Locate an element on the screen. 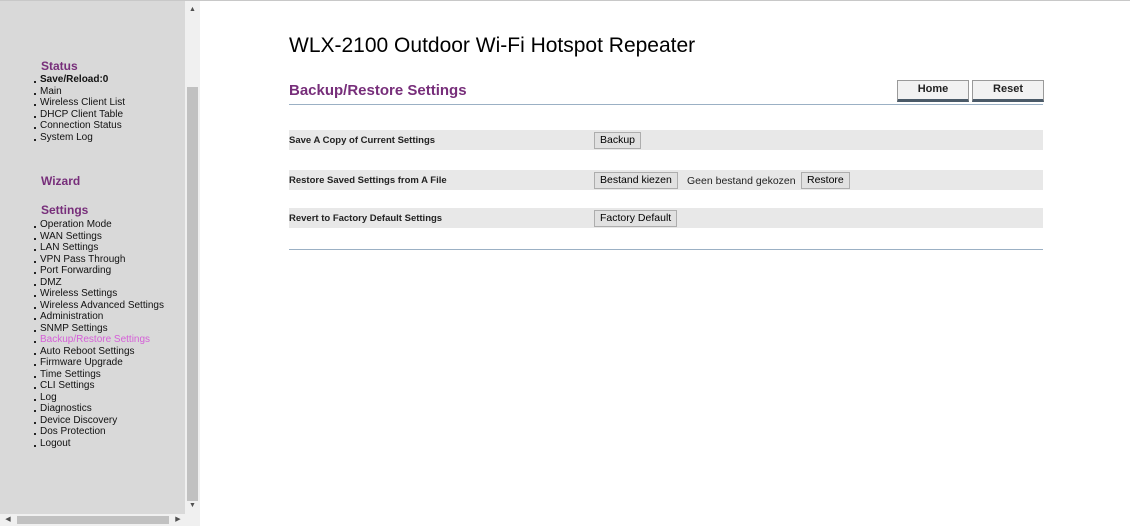  sidebar-vertical-scrollbar: ▲ ▼ is located at coordinates (192, 257).